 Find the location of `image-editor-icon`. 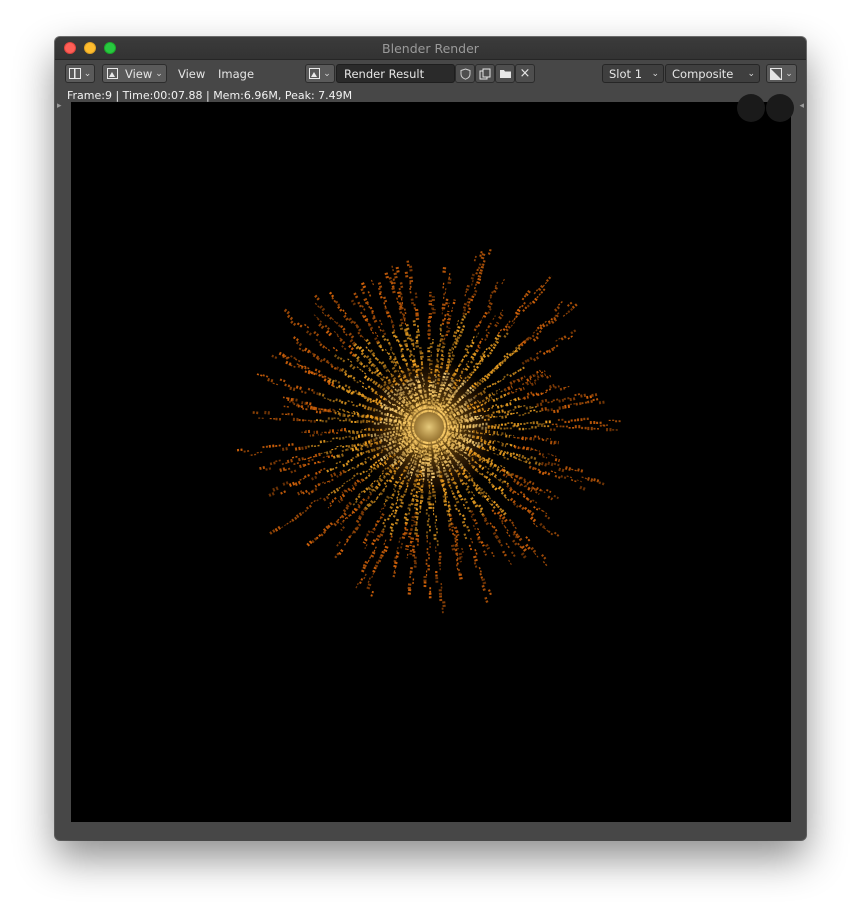

image-editor-icon is located at coordinates (74, 73).